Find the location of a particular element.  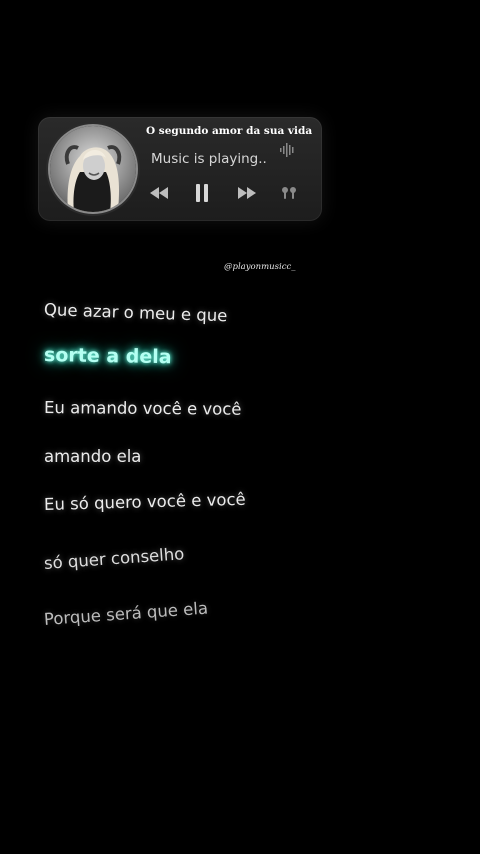

album-art-portrait is located at coordinates (93, 169).